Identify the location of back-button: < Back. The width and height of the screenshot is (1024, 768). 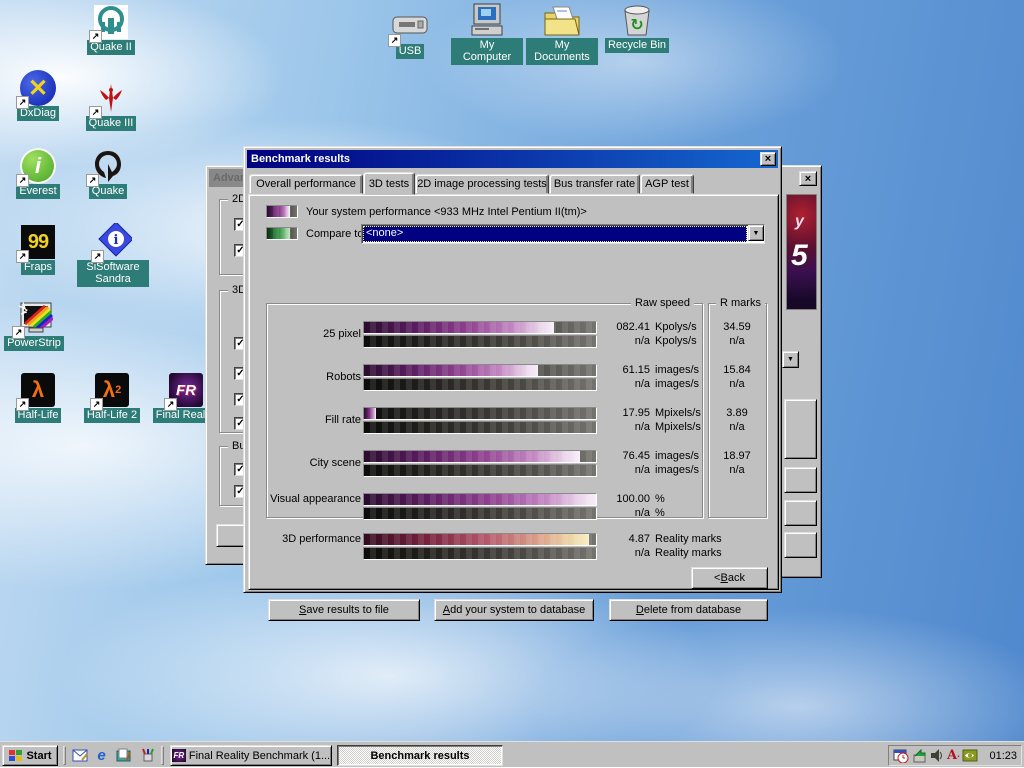
(729, 578).